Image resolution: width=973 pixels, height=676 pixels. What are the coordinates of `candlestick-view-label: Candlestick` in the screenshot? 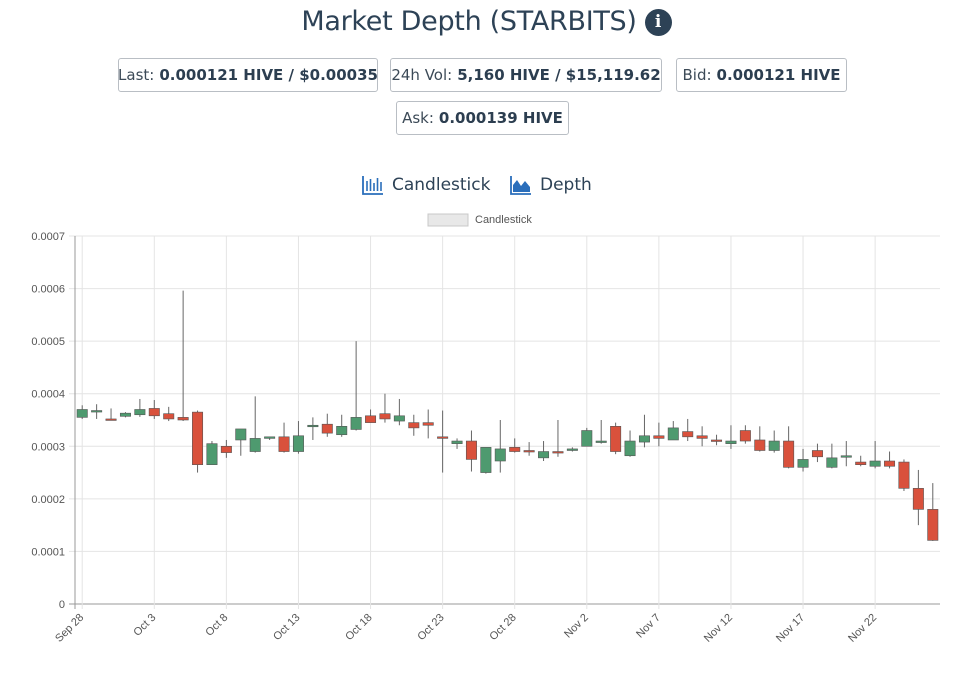 It's located at (441, 185).